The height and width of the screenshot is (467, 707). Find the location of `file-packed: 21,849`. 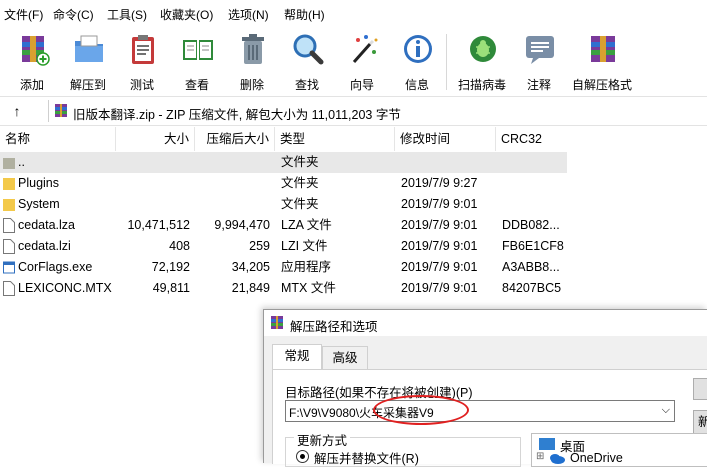

file-packed: 21,849 is located at coordinates (250, 288).